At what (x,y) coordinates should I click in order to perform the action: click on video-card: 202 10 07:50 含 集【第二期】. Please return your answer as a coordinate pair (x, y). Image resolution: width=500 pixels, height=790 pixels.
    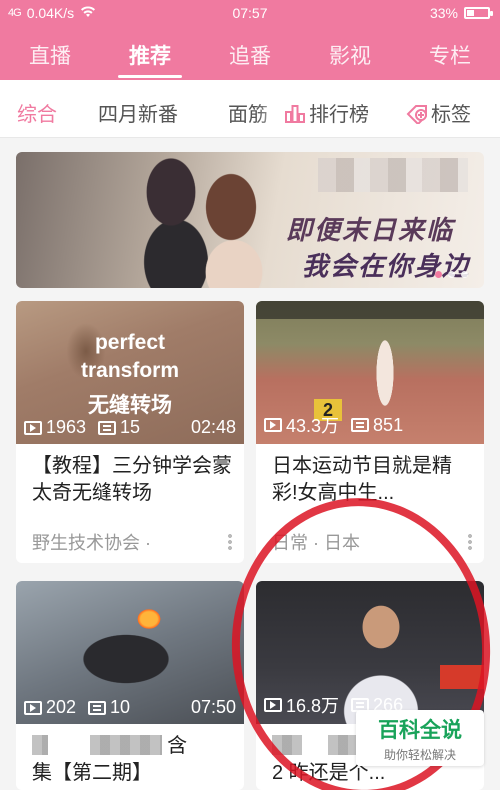
    Looking at the image, I should click on (130, 685).